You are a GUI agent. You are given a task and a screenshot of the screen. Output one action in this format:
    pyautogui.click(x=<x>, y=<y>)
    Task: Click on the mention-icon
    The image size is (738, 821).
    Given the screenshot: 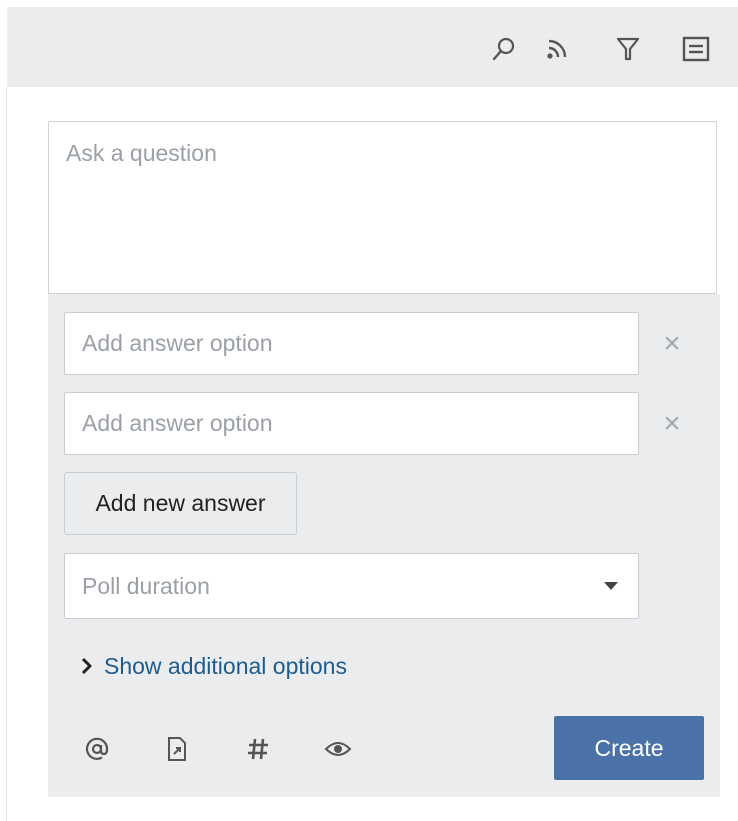 What is the action you would take?
    pyautogui.click(x=97, y=749)
    